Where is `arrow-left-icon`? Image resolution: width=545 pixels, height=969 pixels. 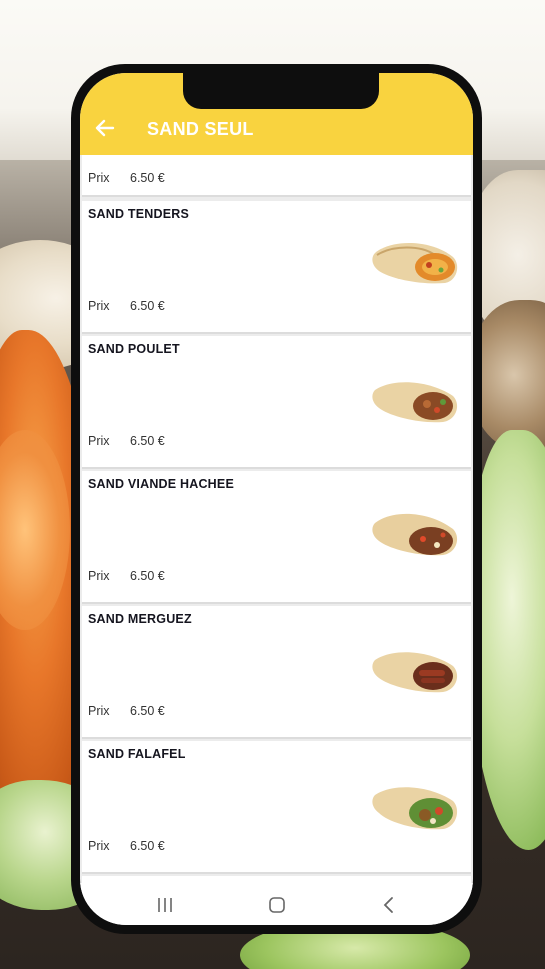 arrow-left-icon is located at coordinates (105, 128).